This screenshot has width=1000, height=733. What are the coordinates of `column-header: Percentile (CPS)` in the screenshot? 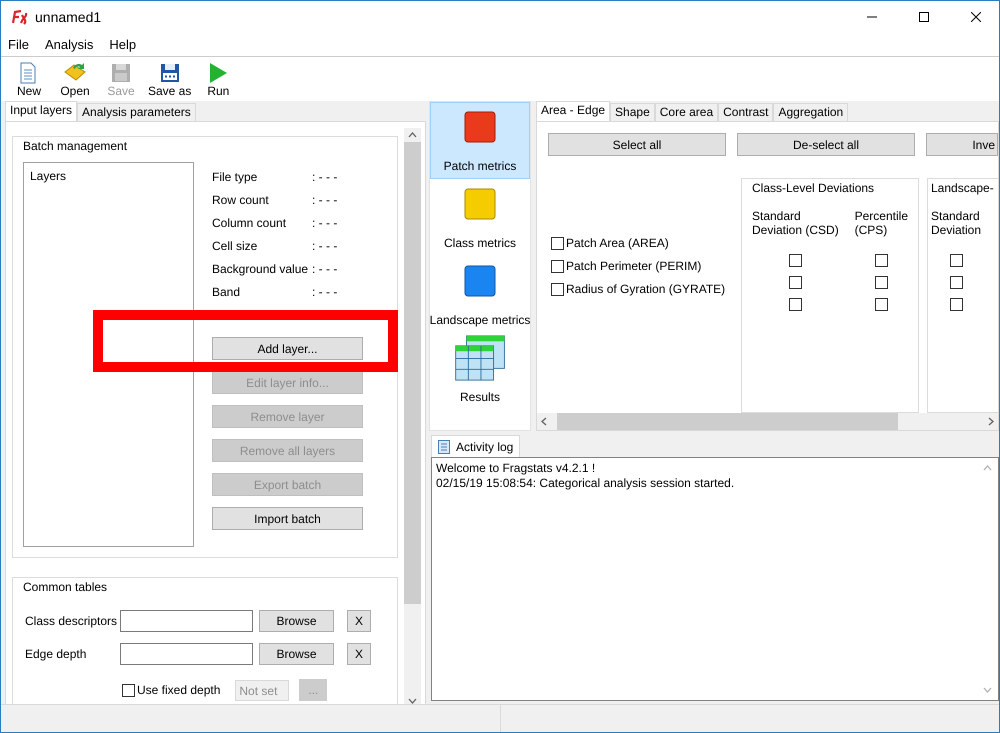 It's located at (881, 224).